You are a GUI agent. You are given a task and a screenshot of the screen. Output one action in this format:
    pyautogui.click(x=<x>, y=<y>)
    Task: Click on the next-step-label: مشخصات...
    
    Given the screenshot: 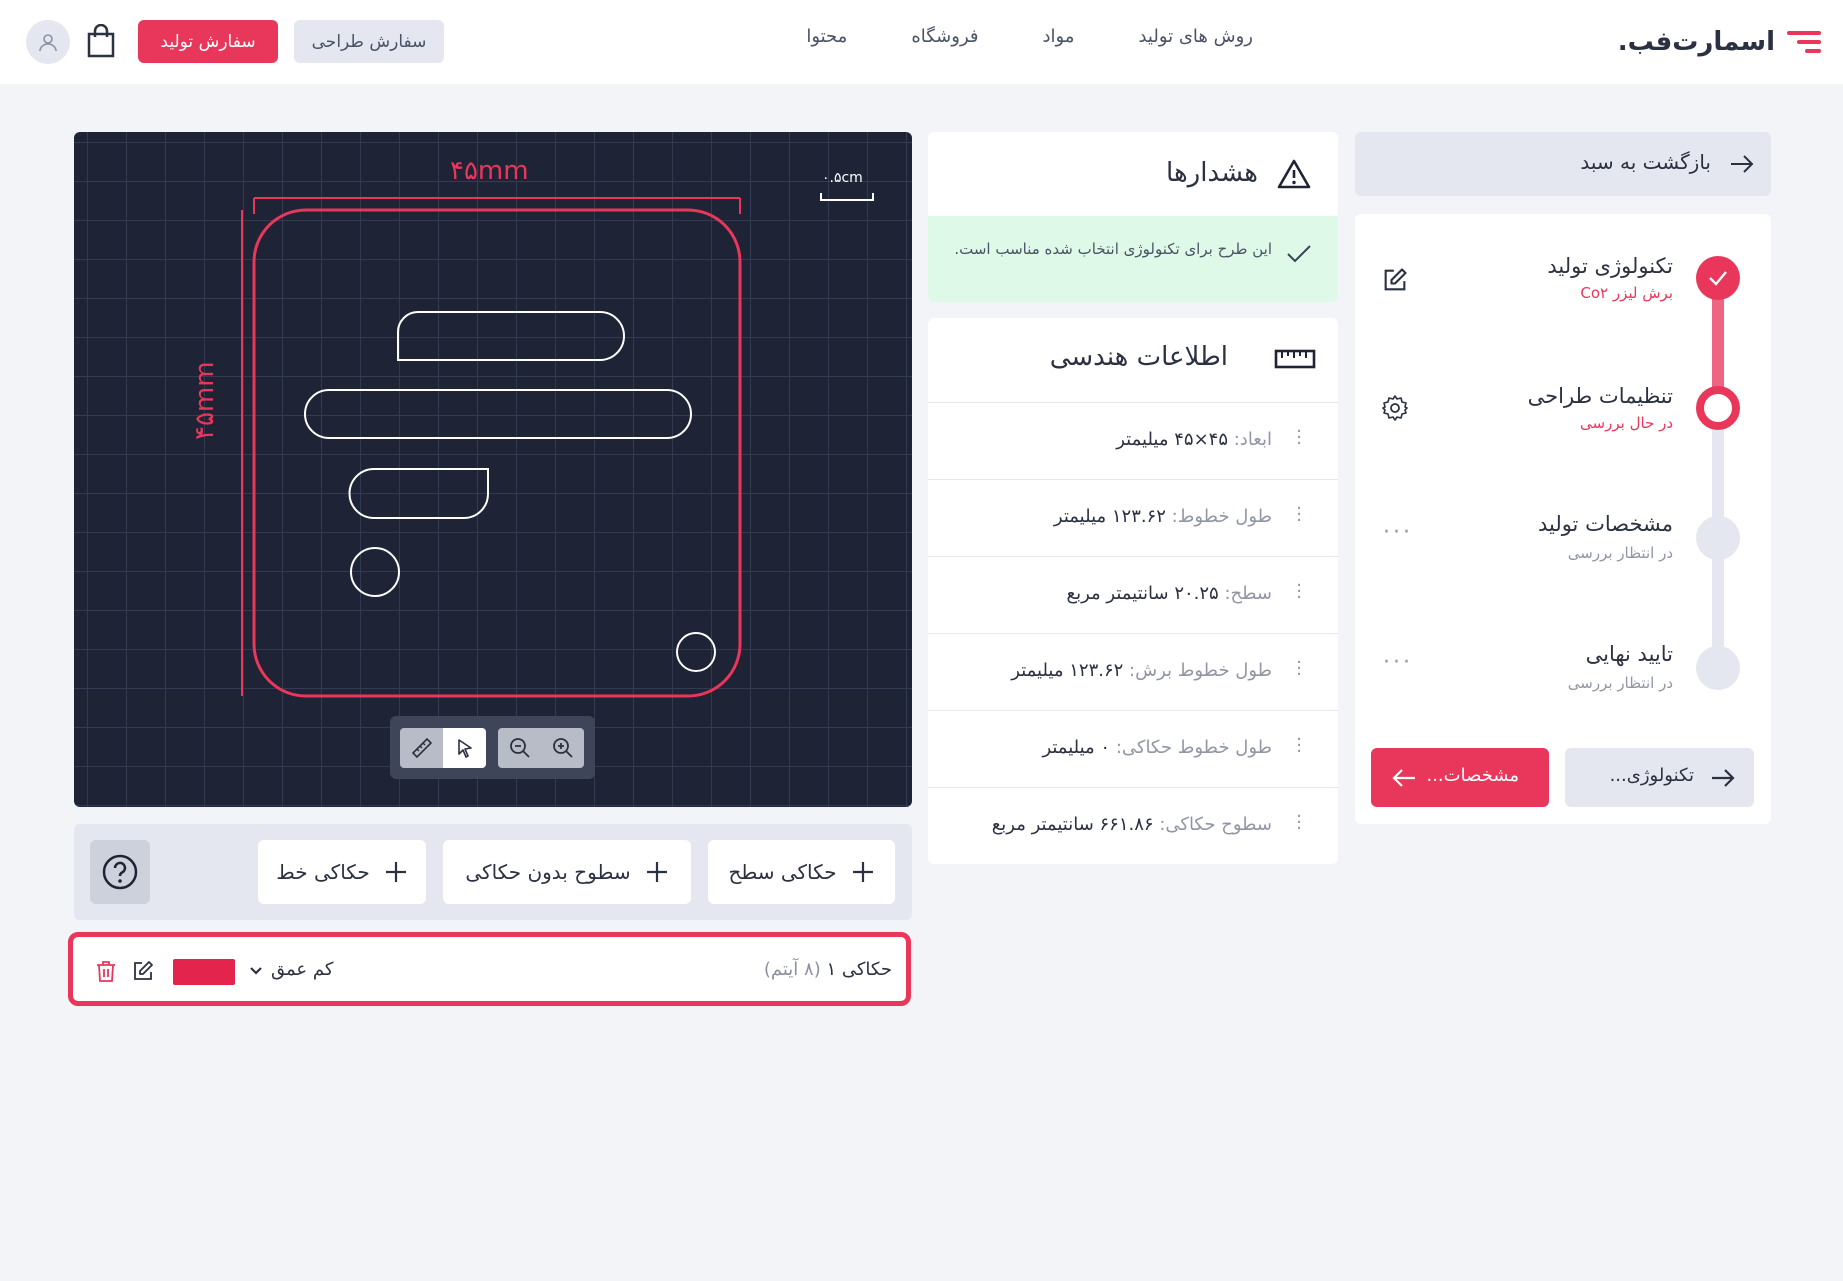 What is the action you would take?
    pyautogui.click(x=1472, y=775)
    